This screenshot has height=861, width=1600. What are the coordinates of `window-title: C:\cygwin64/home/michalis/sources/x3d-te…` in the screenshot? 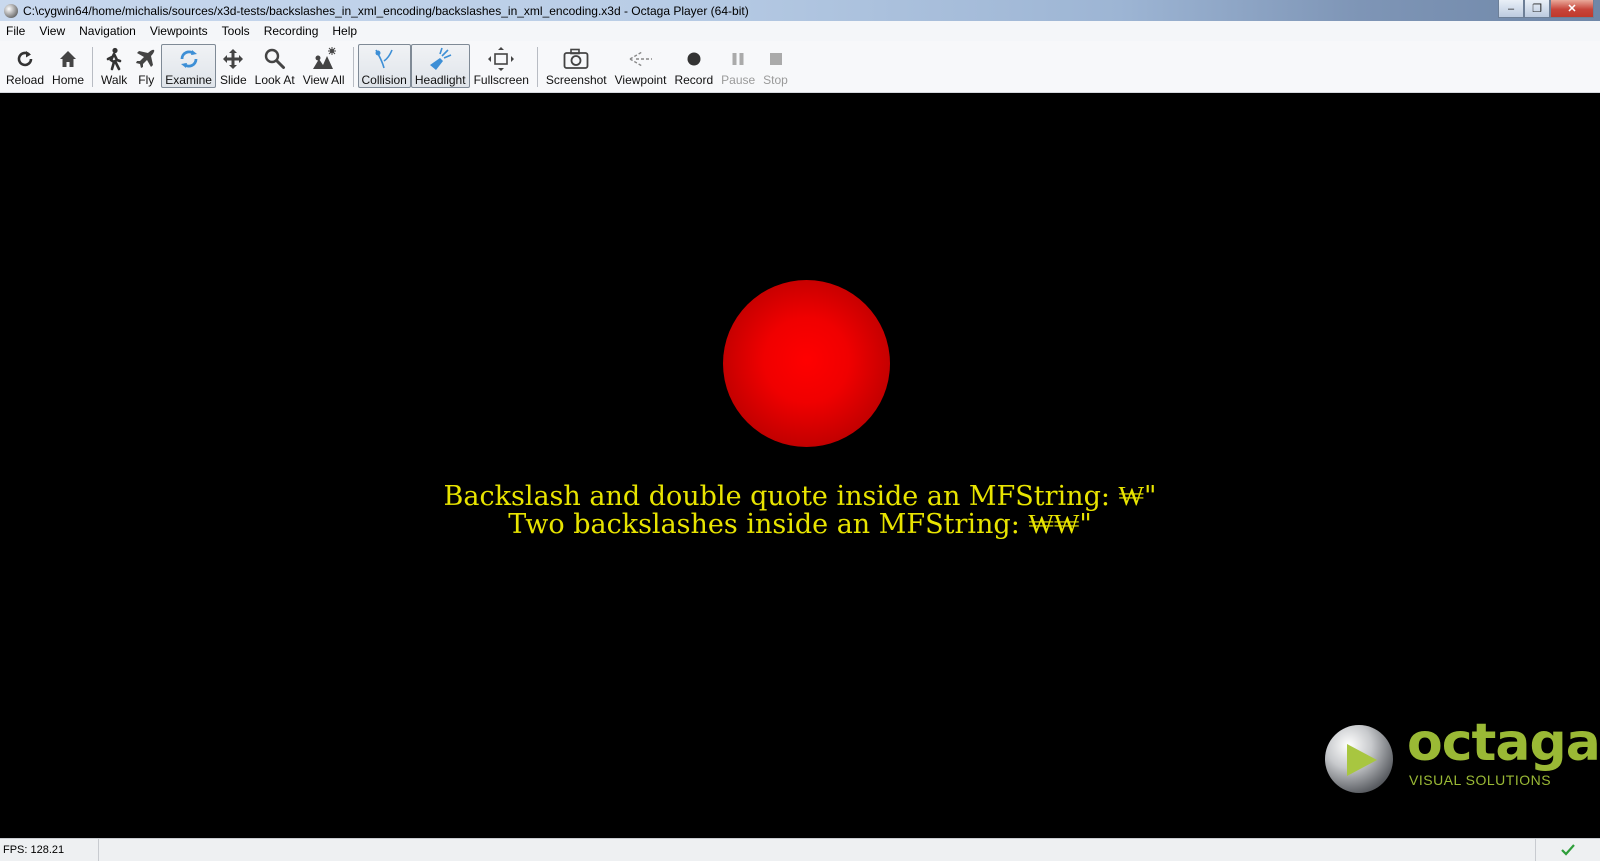 It's located at (386, 10).